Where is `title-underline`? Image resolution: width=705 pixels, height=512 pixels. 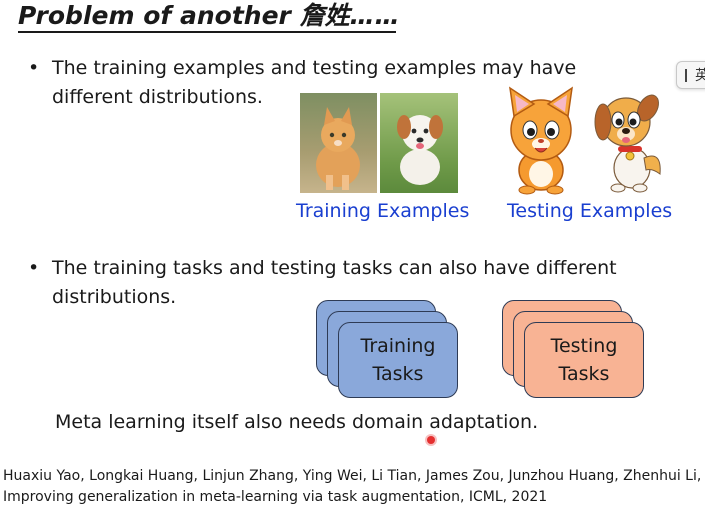 title-underline is located at coordinates (207, 32).